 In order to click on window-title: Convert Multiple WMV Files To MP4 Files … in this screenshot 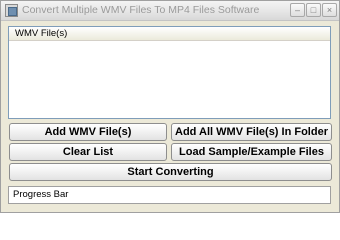, I will do `click(141, 10)`.